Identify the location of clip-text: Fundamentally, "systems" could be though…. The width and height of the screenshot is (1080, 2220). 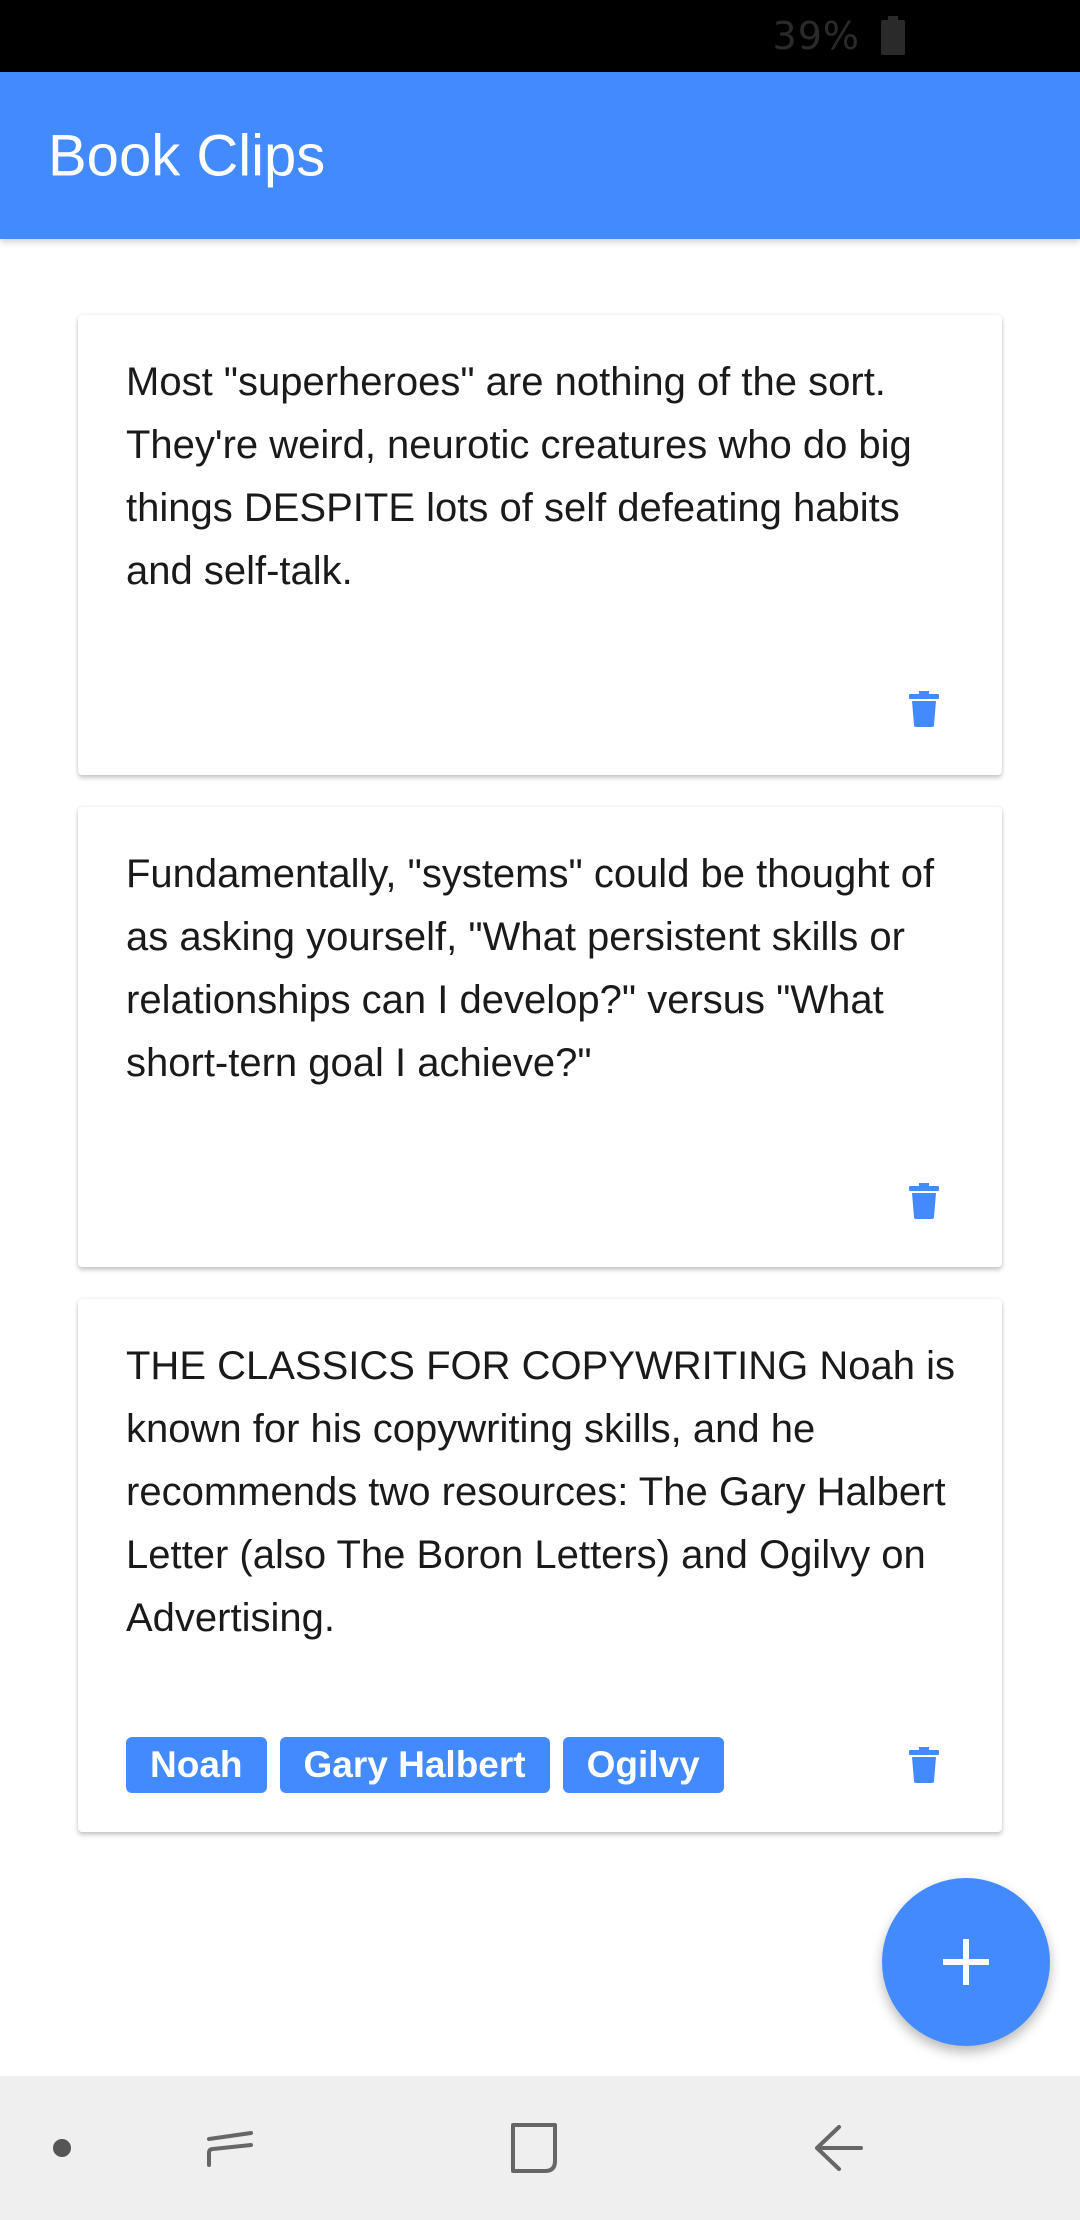
(530, 968).